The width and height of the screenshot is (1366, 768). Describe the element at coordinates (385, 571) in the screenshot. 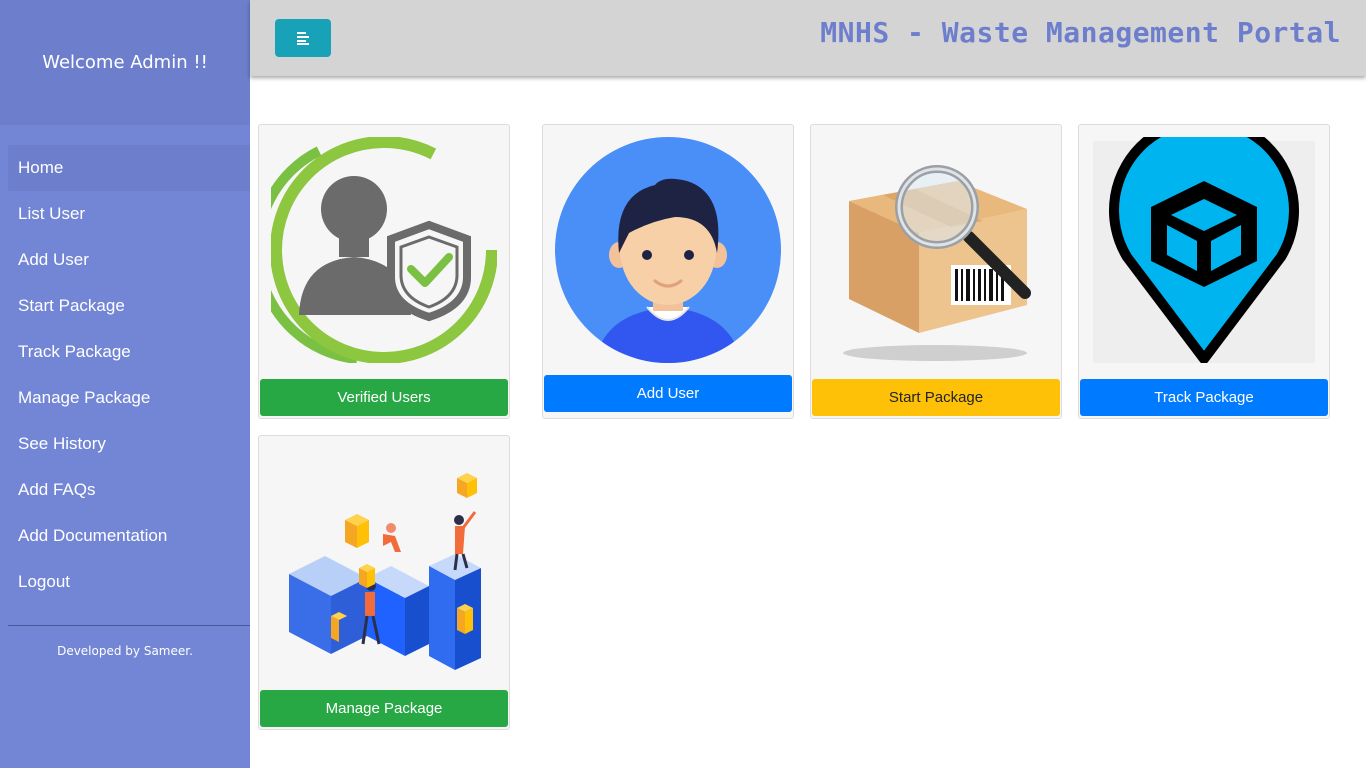

I see `isometric-team-blocks-illustration` at that location.